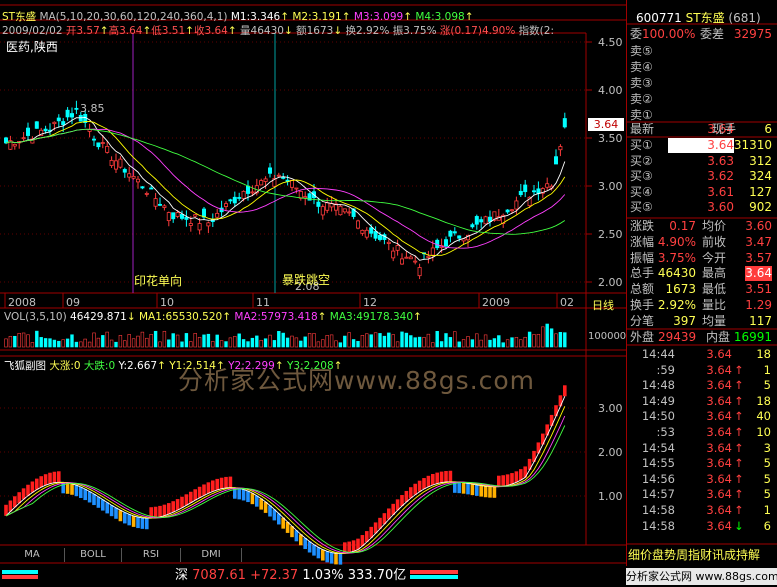  I want to click on market-index-readout: 深 7087.61 +72.37 1.03% 333.70亿, so click(290, 575).